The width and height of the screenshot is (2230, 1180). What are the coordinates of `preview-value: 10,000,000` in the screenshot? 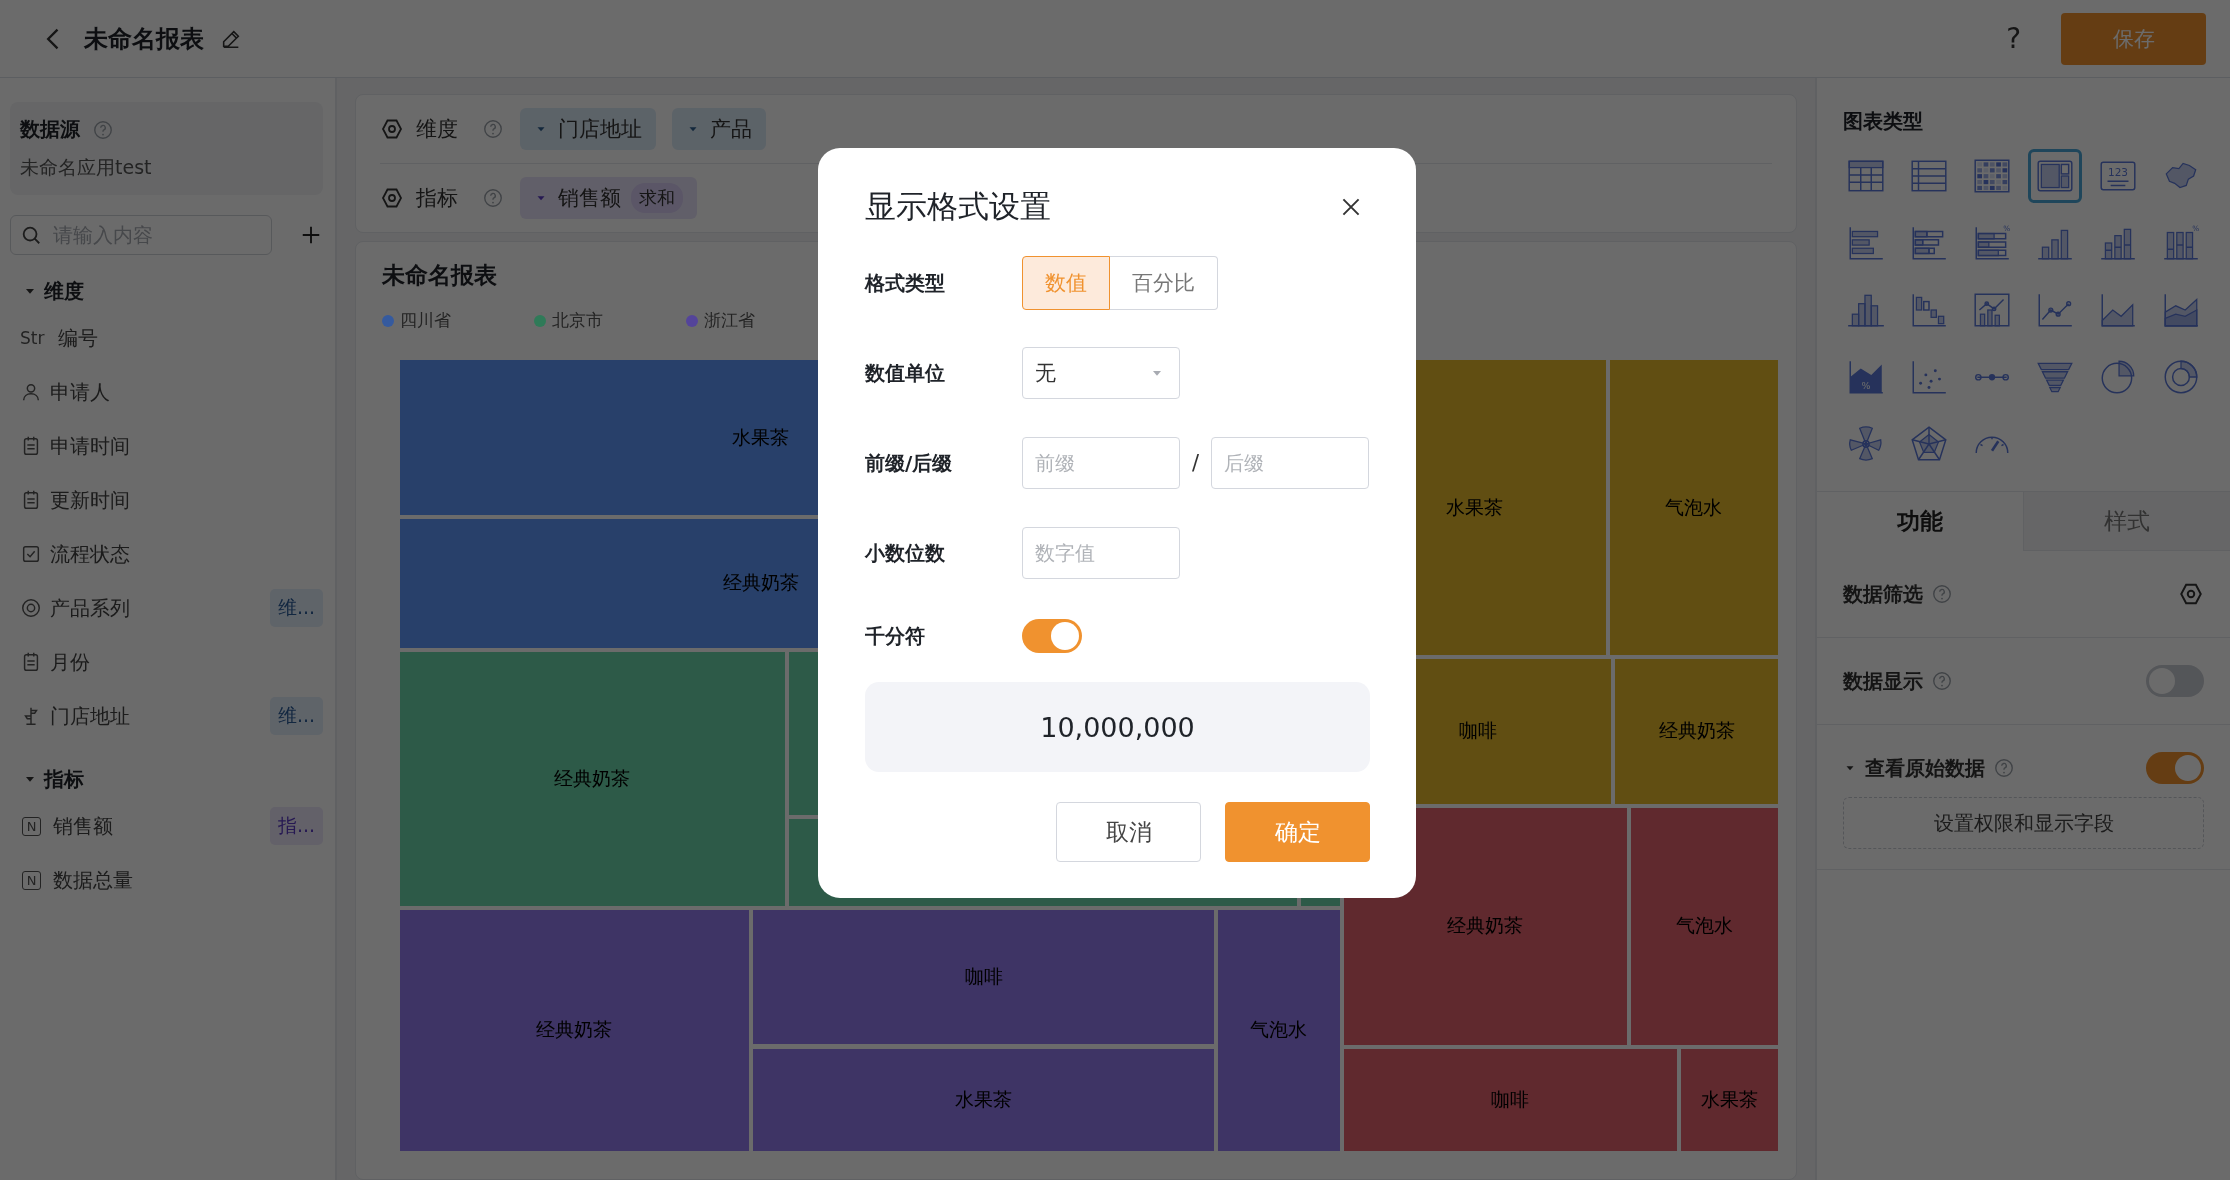 It's located at (1117, 727).